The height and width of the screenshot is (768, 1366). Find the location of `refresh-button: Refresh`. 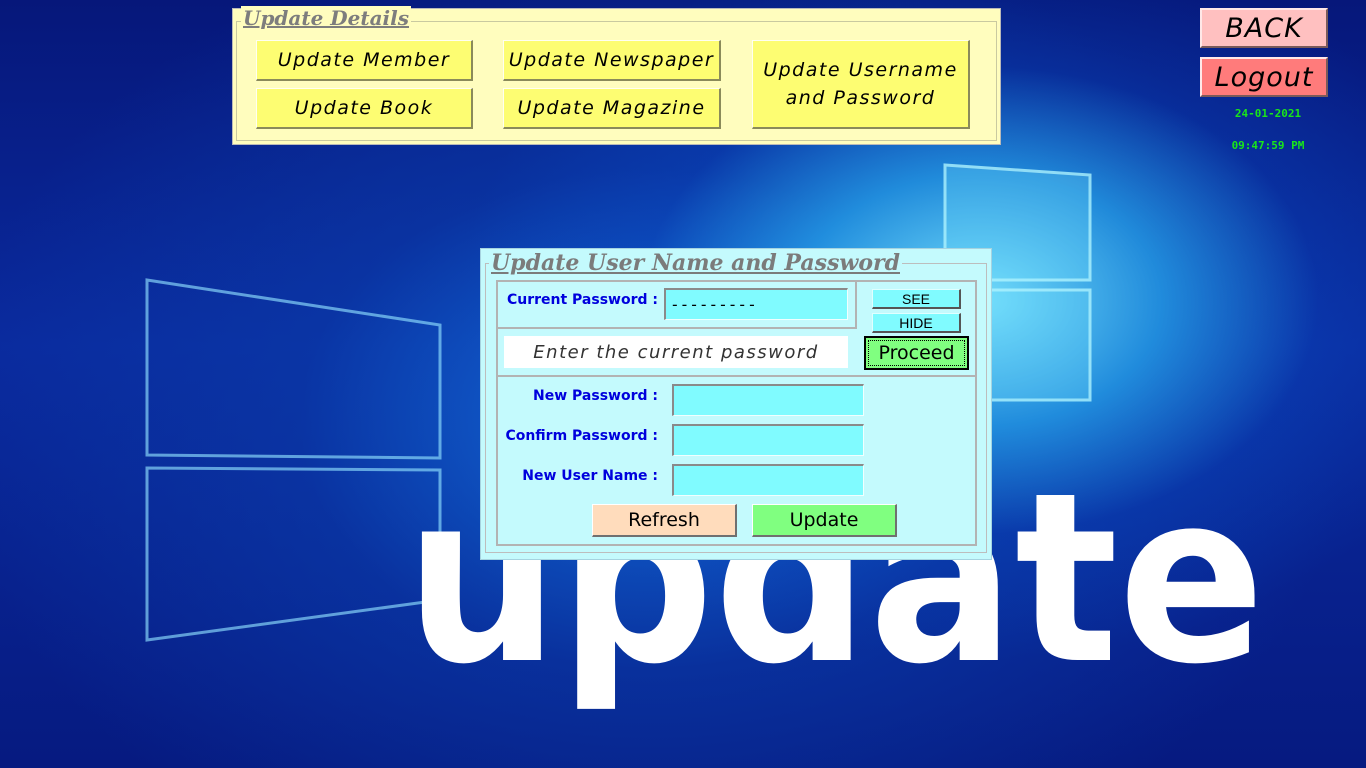

refresh-button: Refresh is located at coordinates (664, 520).